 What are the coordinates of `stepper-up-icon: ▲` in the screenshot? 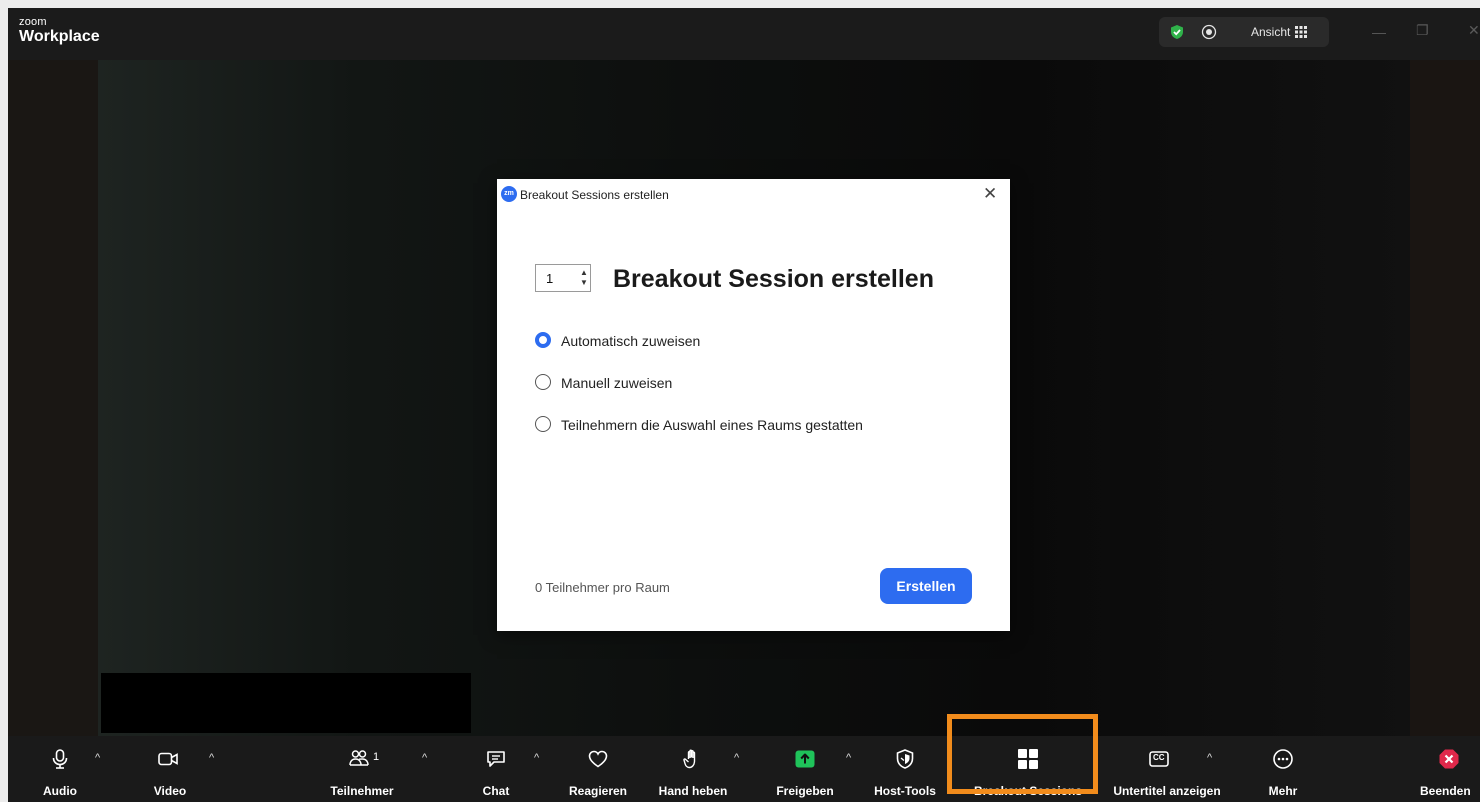 It's located at (584, 272).